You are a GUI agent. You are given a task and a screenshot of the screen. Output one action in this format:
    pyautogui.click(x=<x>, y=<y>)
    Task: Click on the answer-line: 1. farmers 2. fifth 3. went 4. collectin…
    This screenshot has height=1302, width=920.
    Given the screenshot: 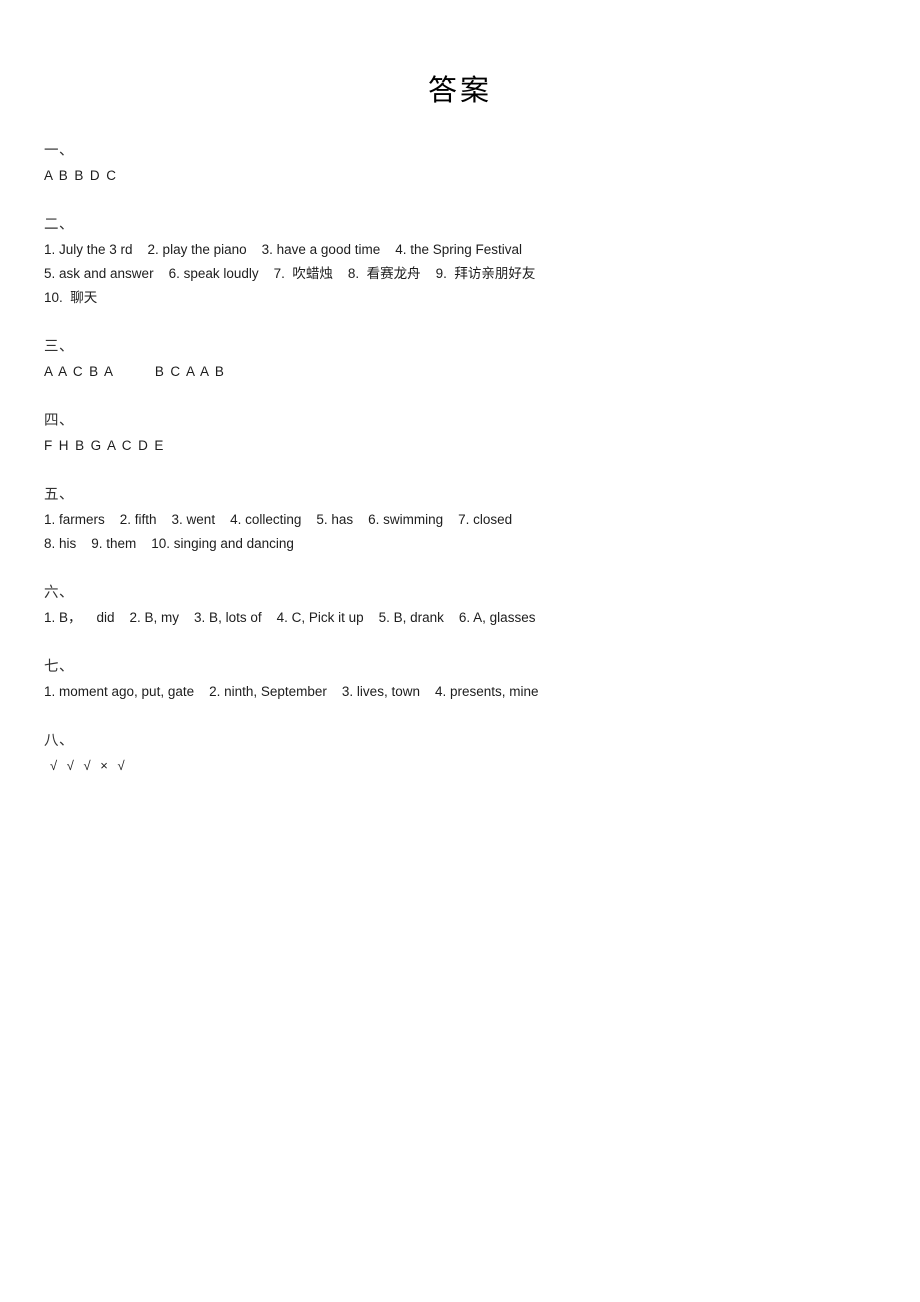 What is the action you would take?
    pyautogui.click(x=278, y=519)
    